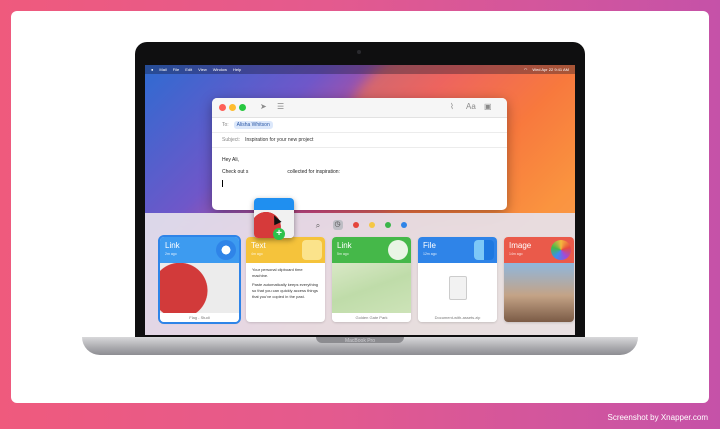  Describe the element at coordinates (318, 225) in the screenshot. I see `search-icon: ⌕` at that location.